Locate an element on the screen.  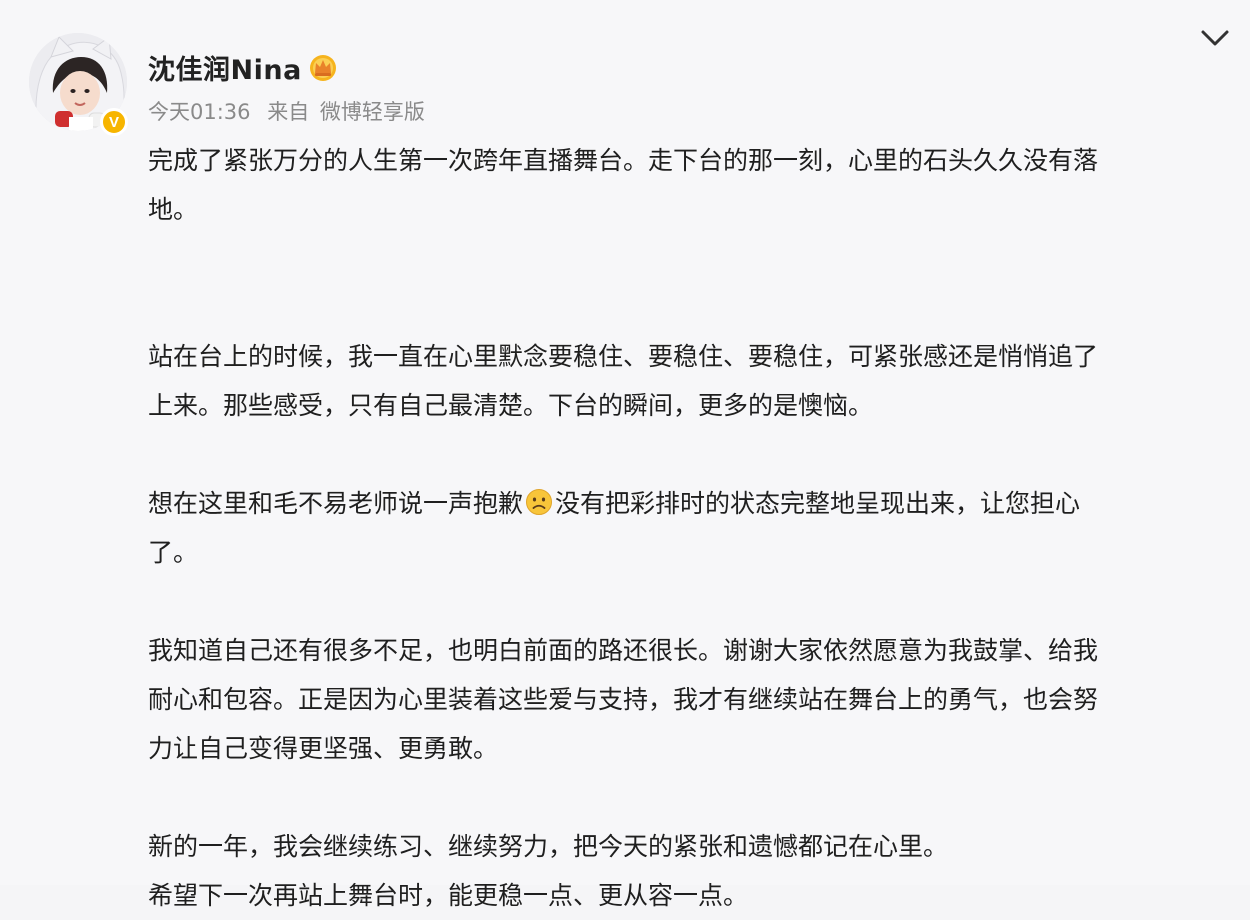
post-meta: 今天01:36 来自 微博轻享版 is located at coordinates (291, 111).